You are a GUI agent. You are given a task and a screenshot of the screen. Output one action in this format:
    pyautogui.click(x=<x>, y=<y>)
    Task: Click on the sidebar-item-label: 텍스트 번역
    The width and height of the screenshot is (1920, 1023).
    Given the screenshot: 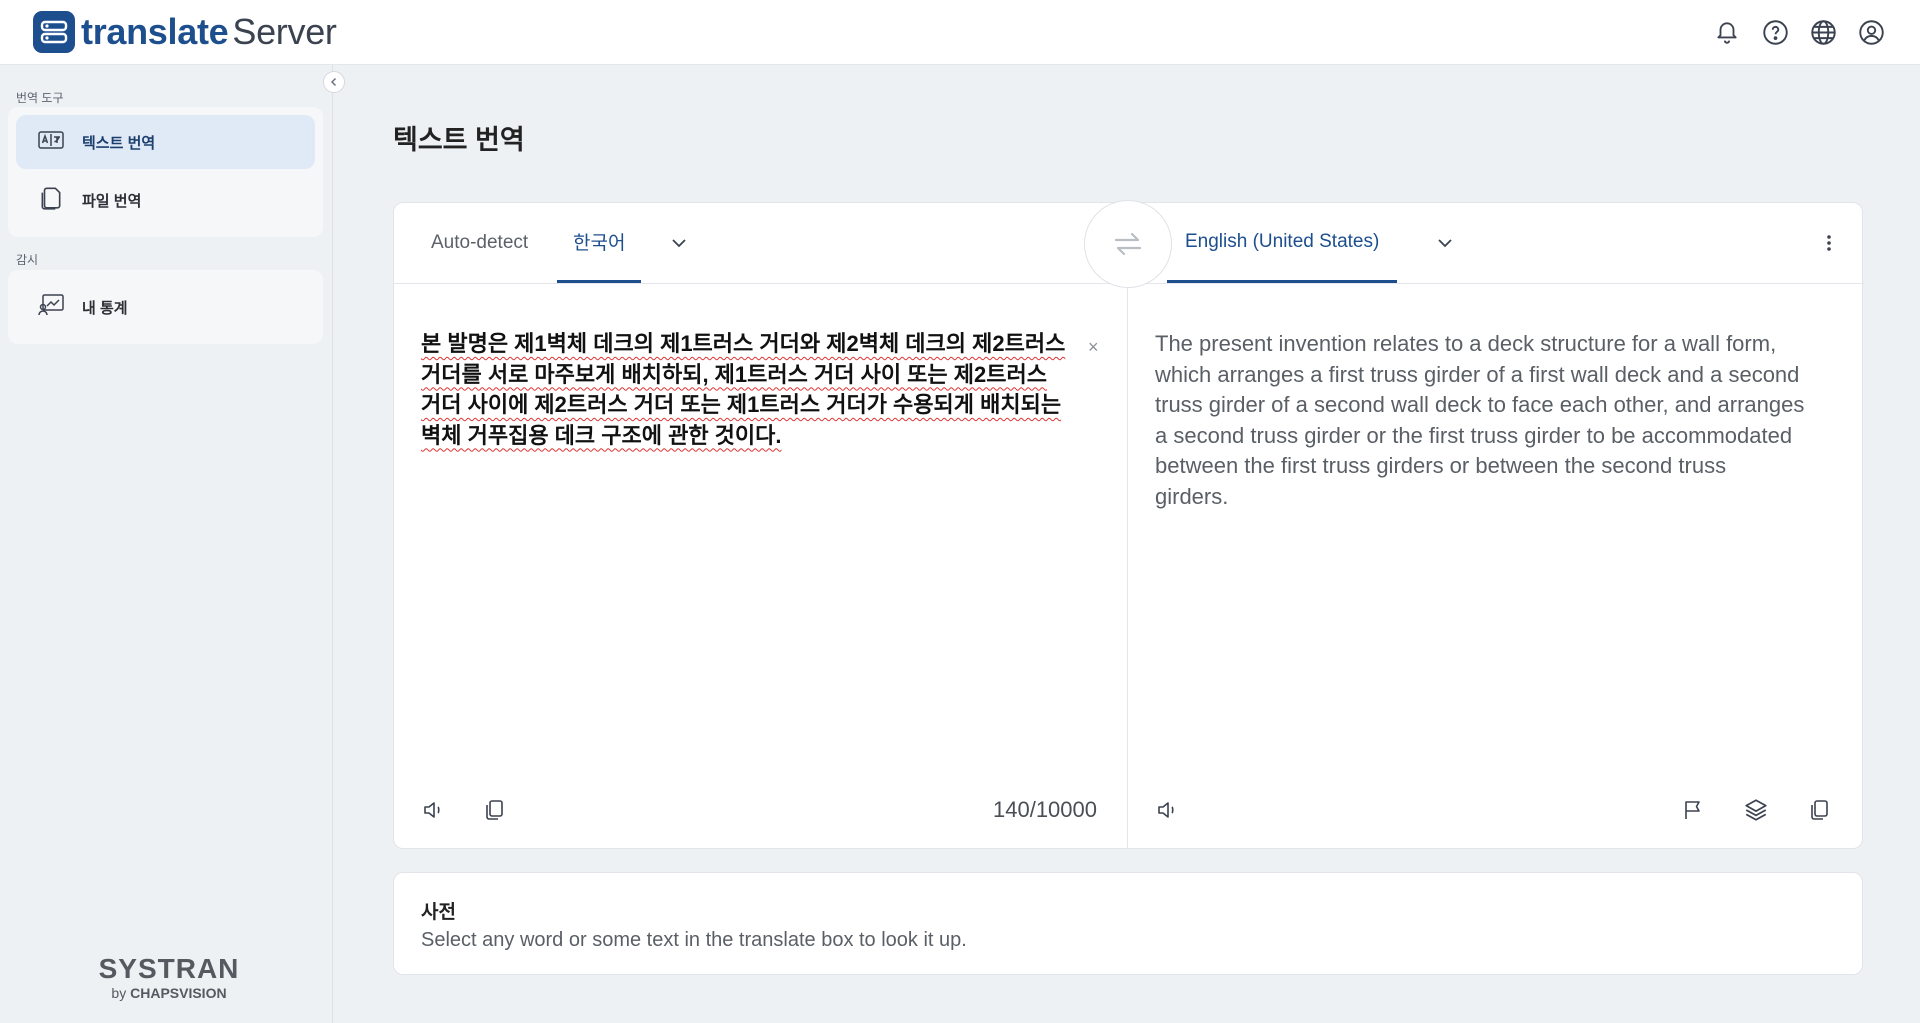 What is the action you would take?
    pyautogui.click(x=119, y=143)
    